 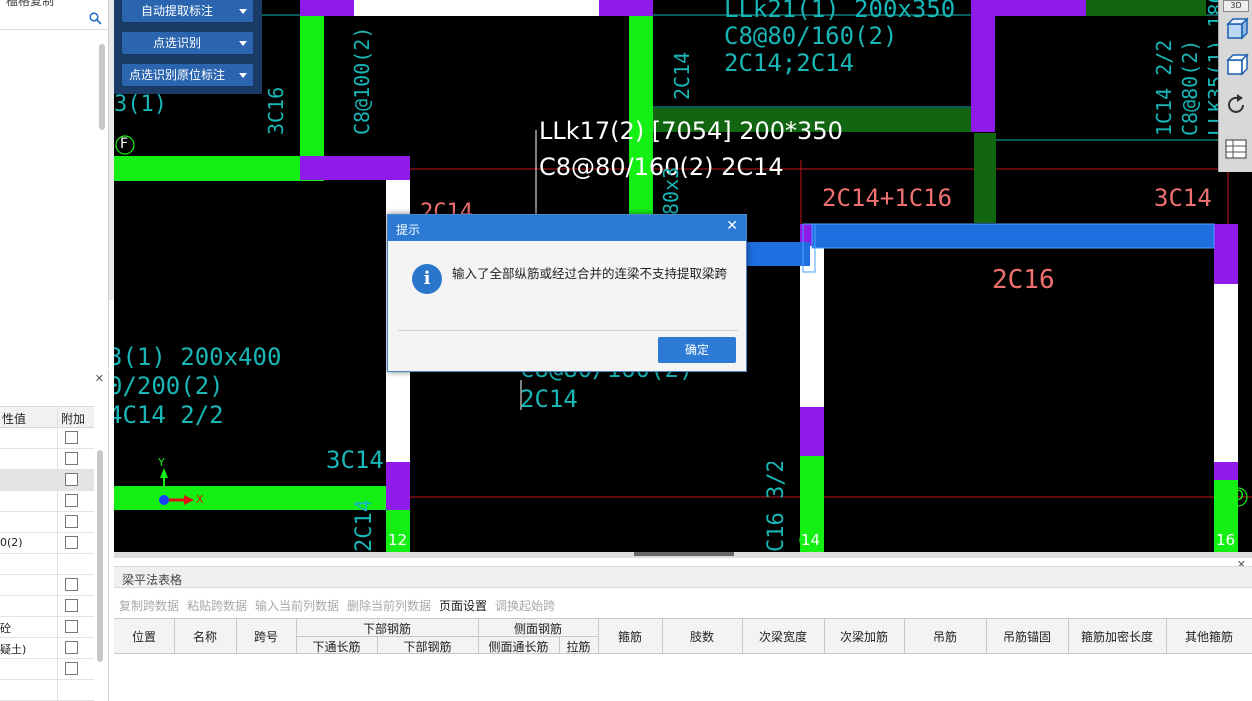 I want to click on copy-span-button: 复制跨数据, so click(x=149, y=605).